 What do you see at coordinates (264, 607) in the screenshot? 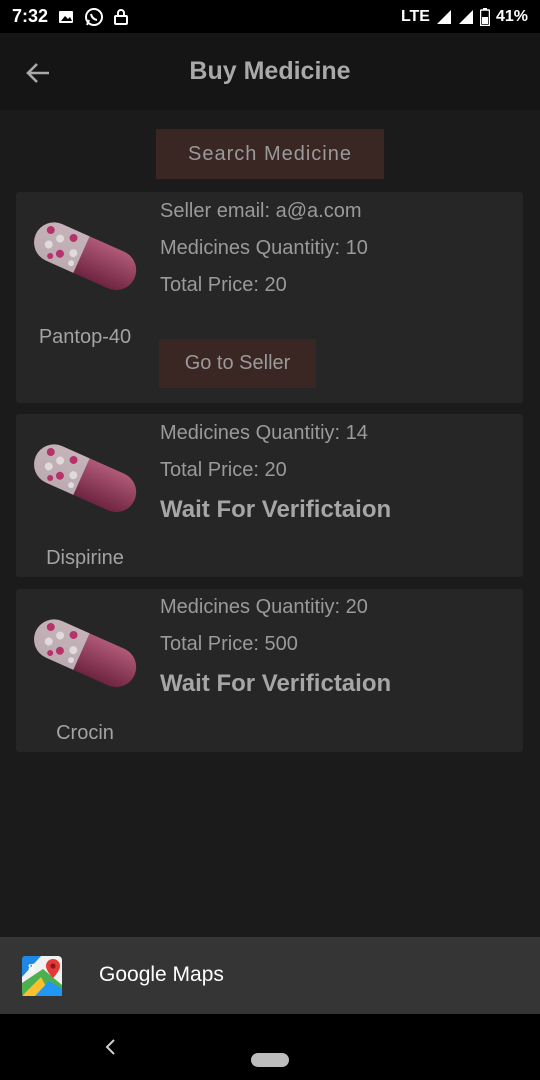
I see `medicine-quantity: Medicines Quantitiy: 20` at bounding box center [264, 607].